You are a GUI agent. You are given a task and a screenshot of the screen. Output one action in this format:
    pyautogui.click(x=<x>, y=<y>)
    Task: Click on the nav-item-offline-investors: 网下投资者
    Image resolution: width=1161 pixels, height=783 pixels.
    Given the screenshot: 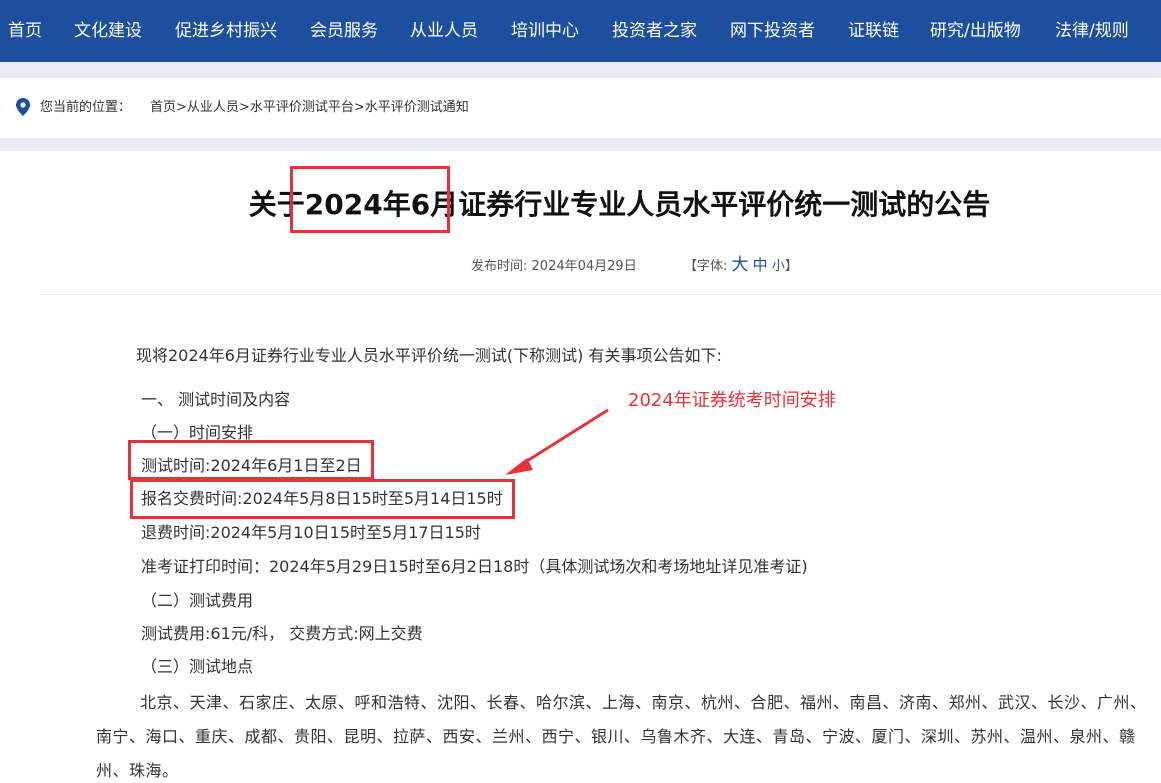 What is the action you would take?
    pyautogui.click(x=772, y=31)
    